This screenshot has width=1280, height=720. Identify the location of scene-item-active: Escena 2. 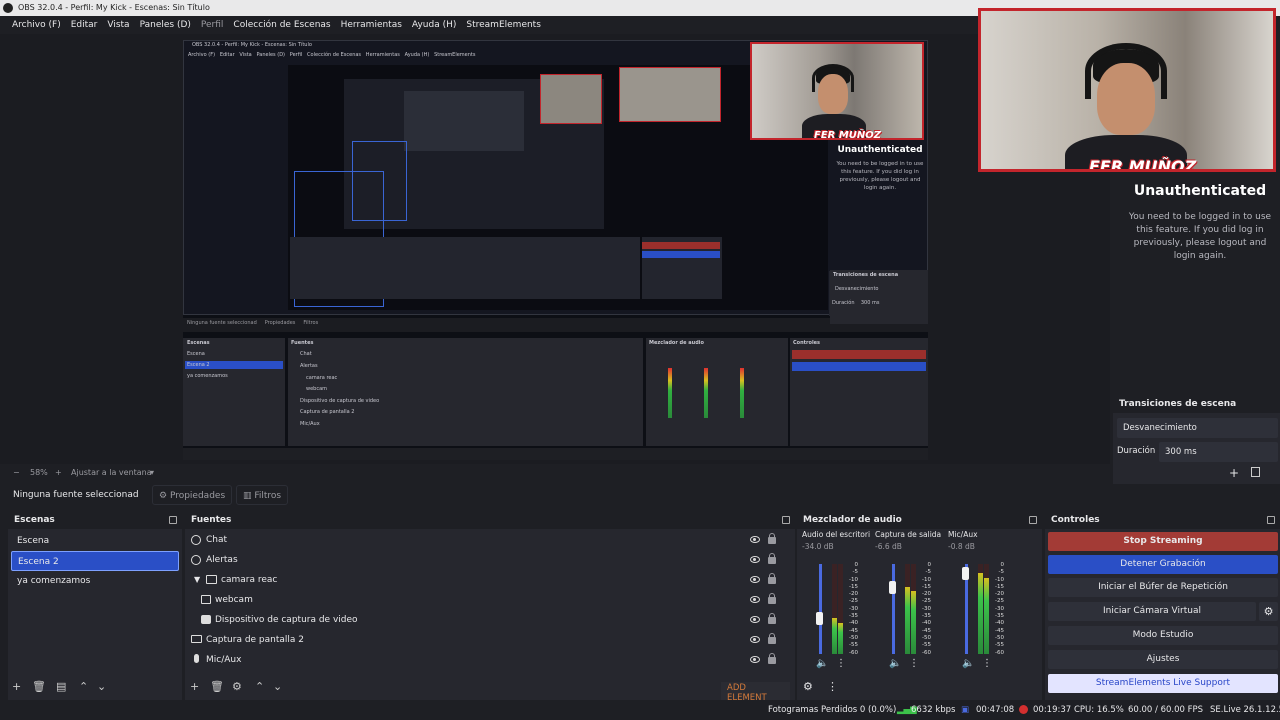
(95, 561).